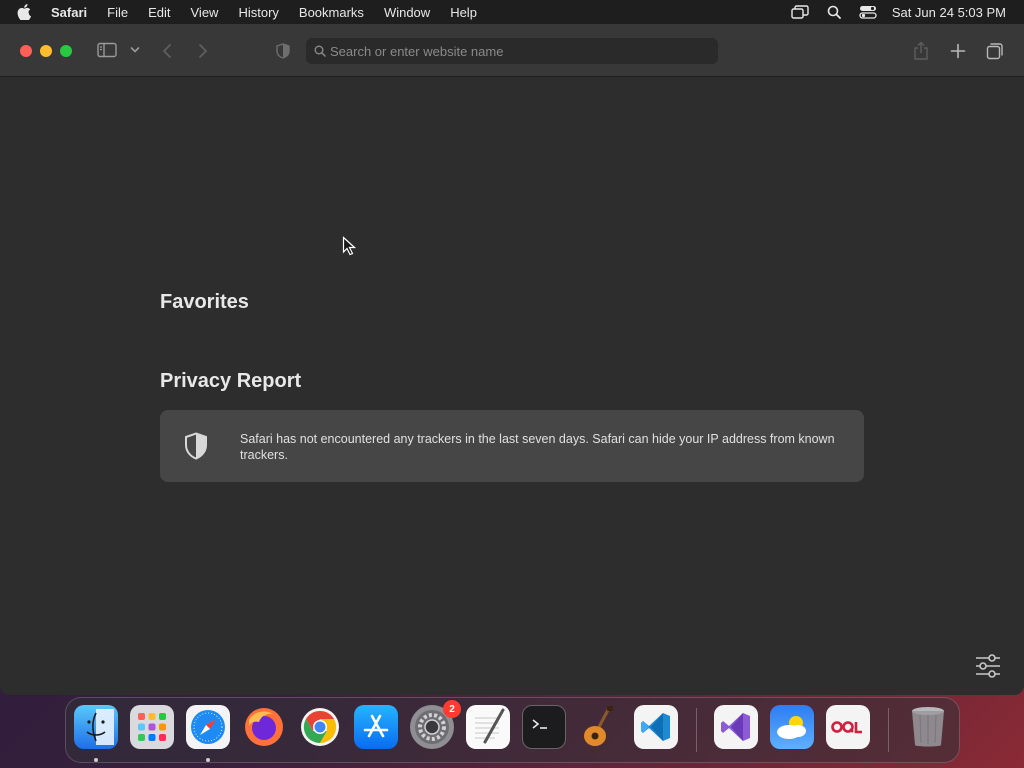  What do you see at coordinates (231, 381) in the screenshot?
I see `privacy-report-title: Privacy Report` at bounding box center [231, 381].